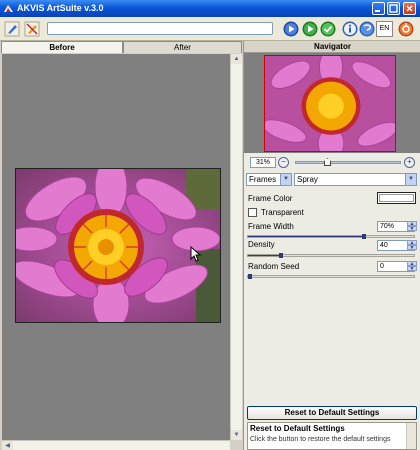  I want to click on reset-defaults-button: Reset to Default Settings, so click(332, 413).